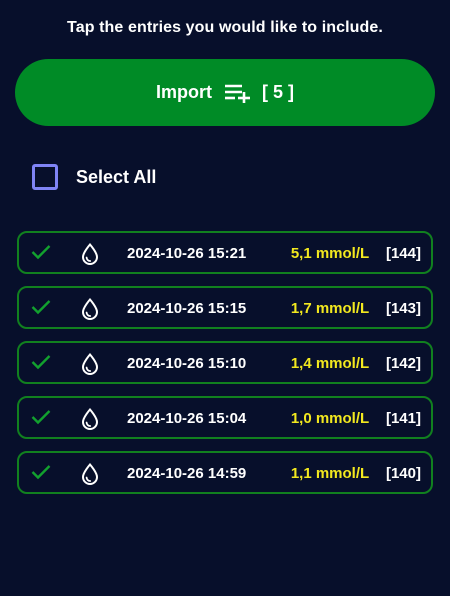  I want to click on playlist-add-icon, so click(237, 93).